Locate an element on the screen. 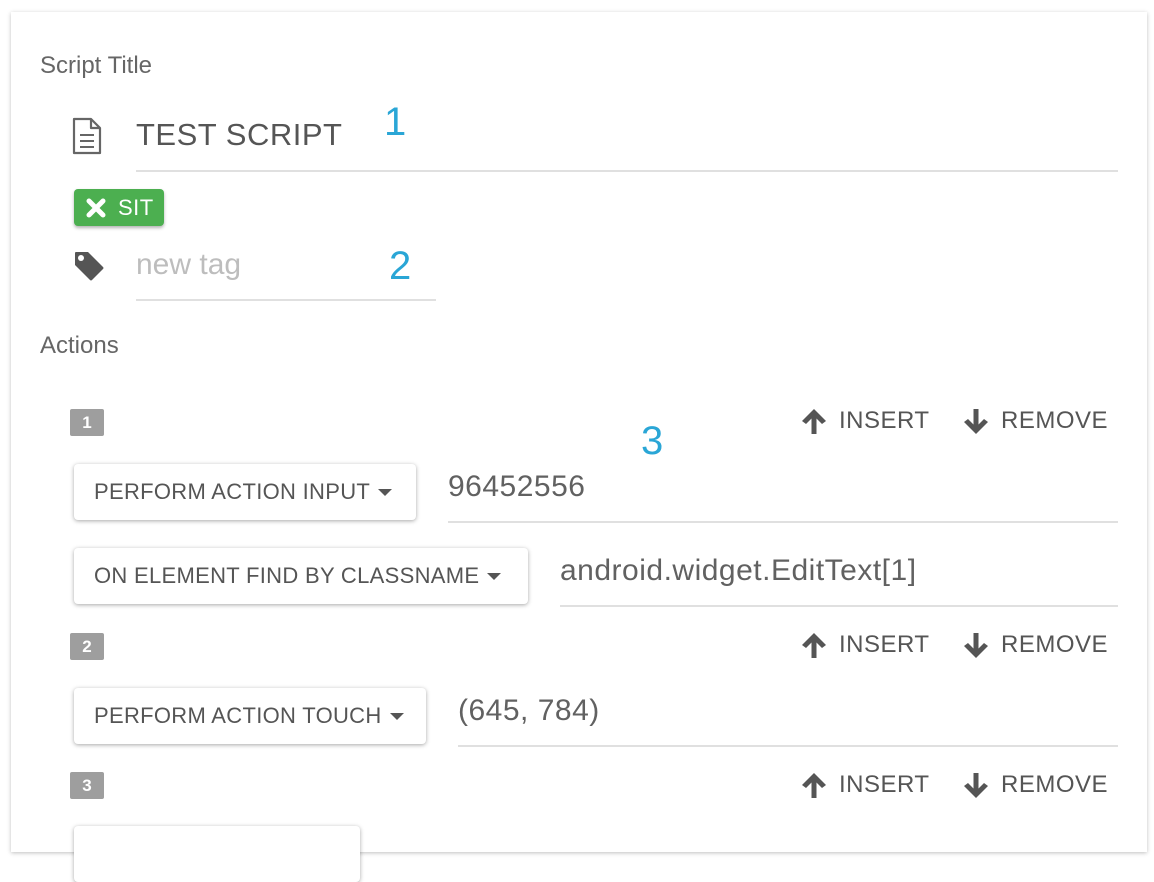 Image resolution: width=1154 pixels, height=882 pixels. tag-icon is located at coordinates (89, 266).